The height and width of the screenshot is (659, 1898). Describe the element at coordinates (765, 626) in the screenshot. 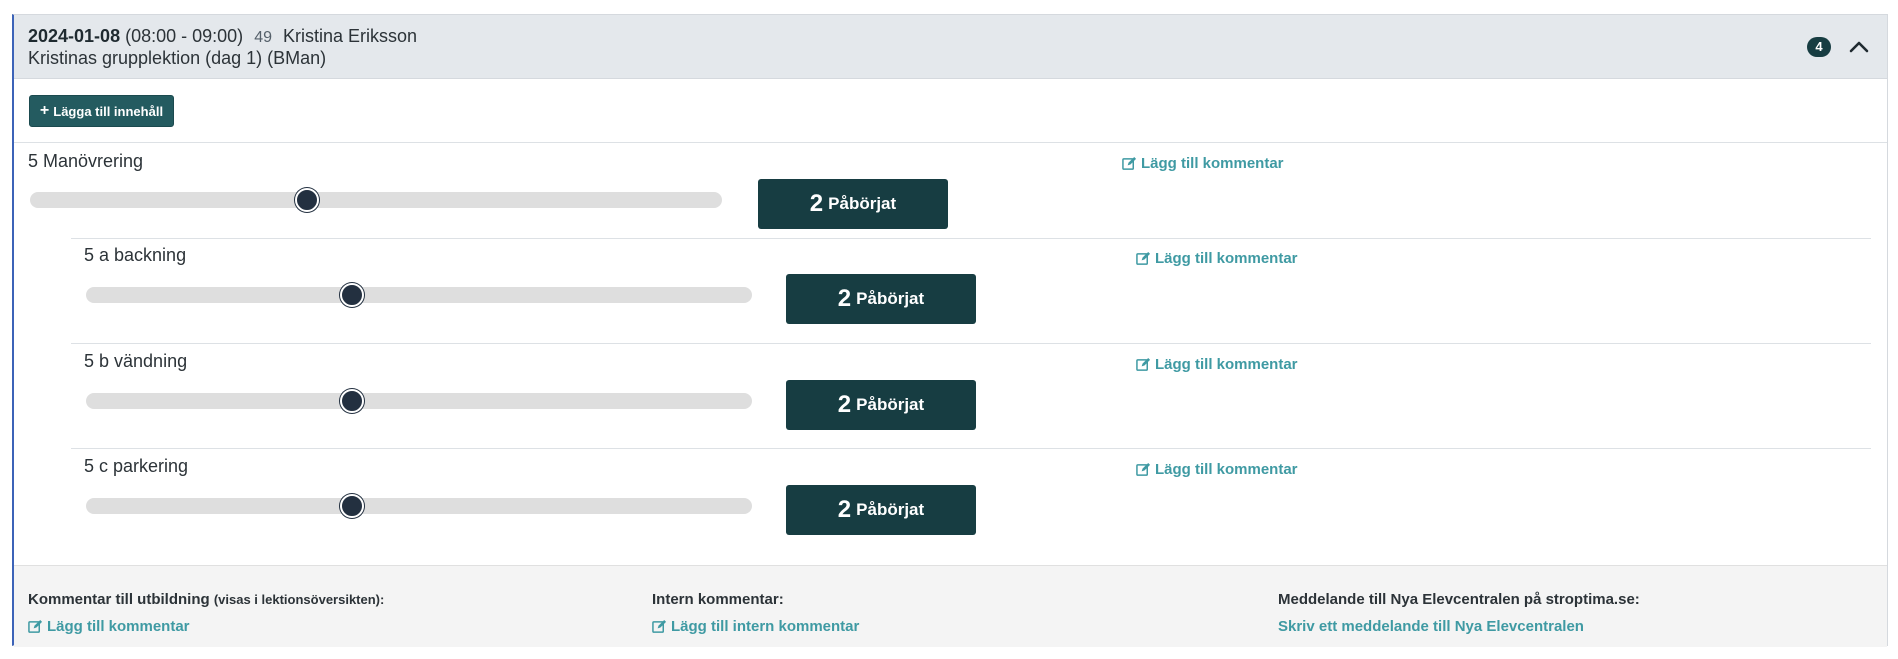

I see `add-internal-comment-label: Lägg till intern kommentar` at that location.